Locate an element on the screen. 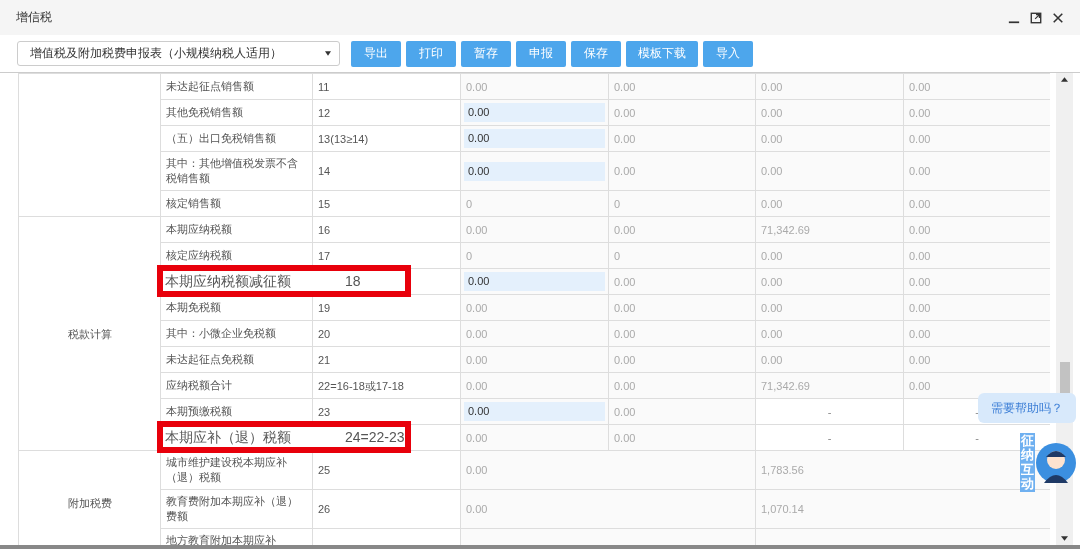 This screenshot has width=1080, height=549. group-label: 附加税费 is located at coordinates (89, 502).